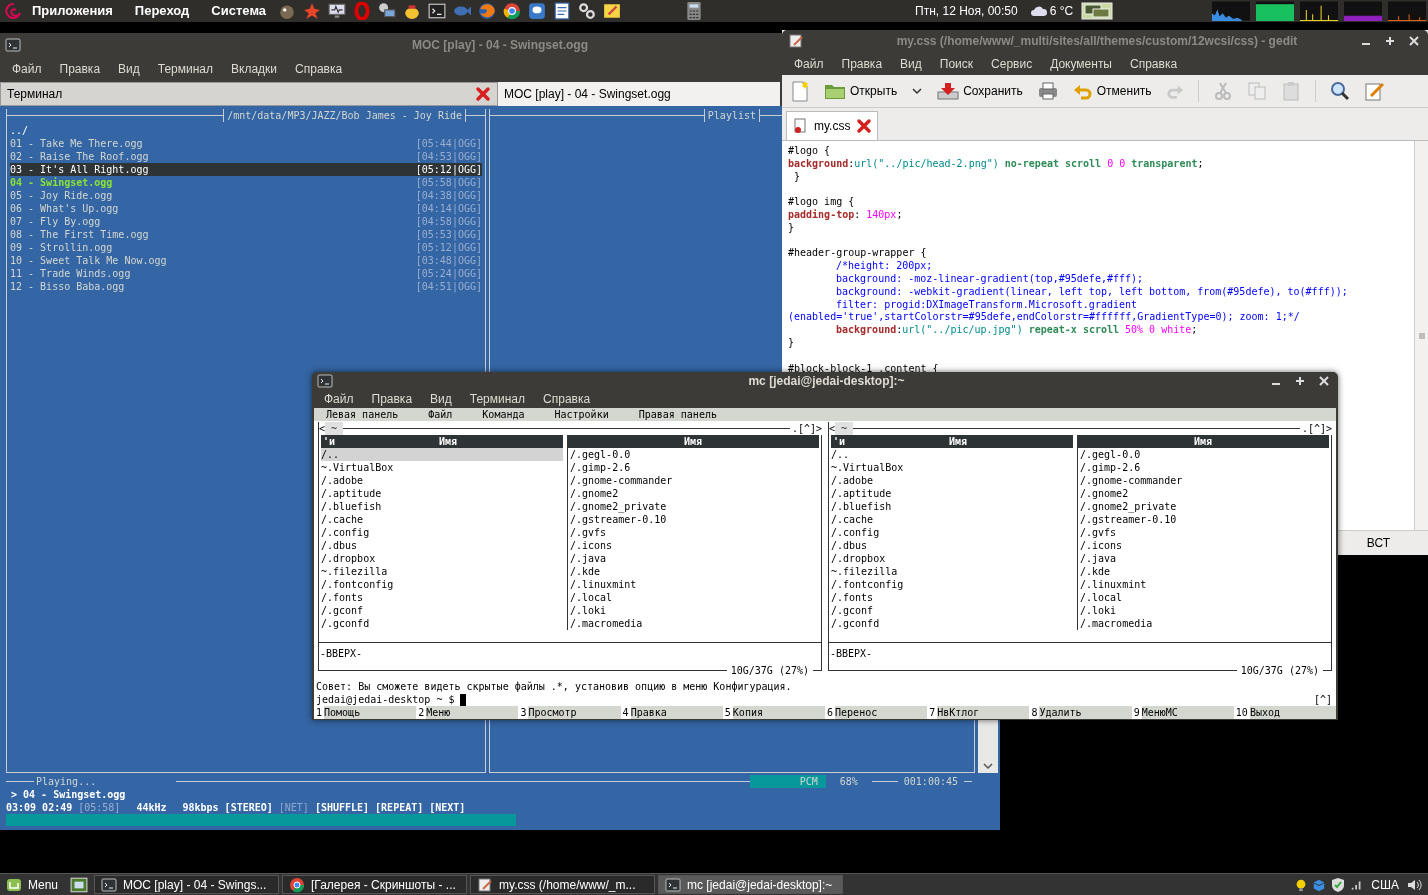 This screenshot has height=895, width=1428. Describe the element at coordinates (980, 91) in the screenshot. I see `save-button: Сохранить` at that location.